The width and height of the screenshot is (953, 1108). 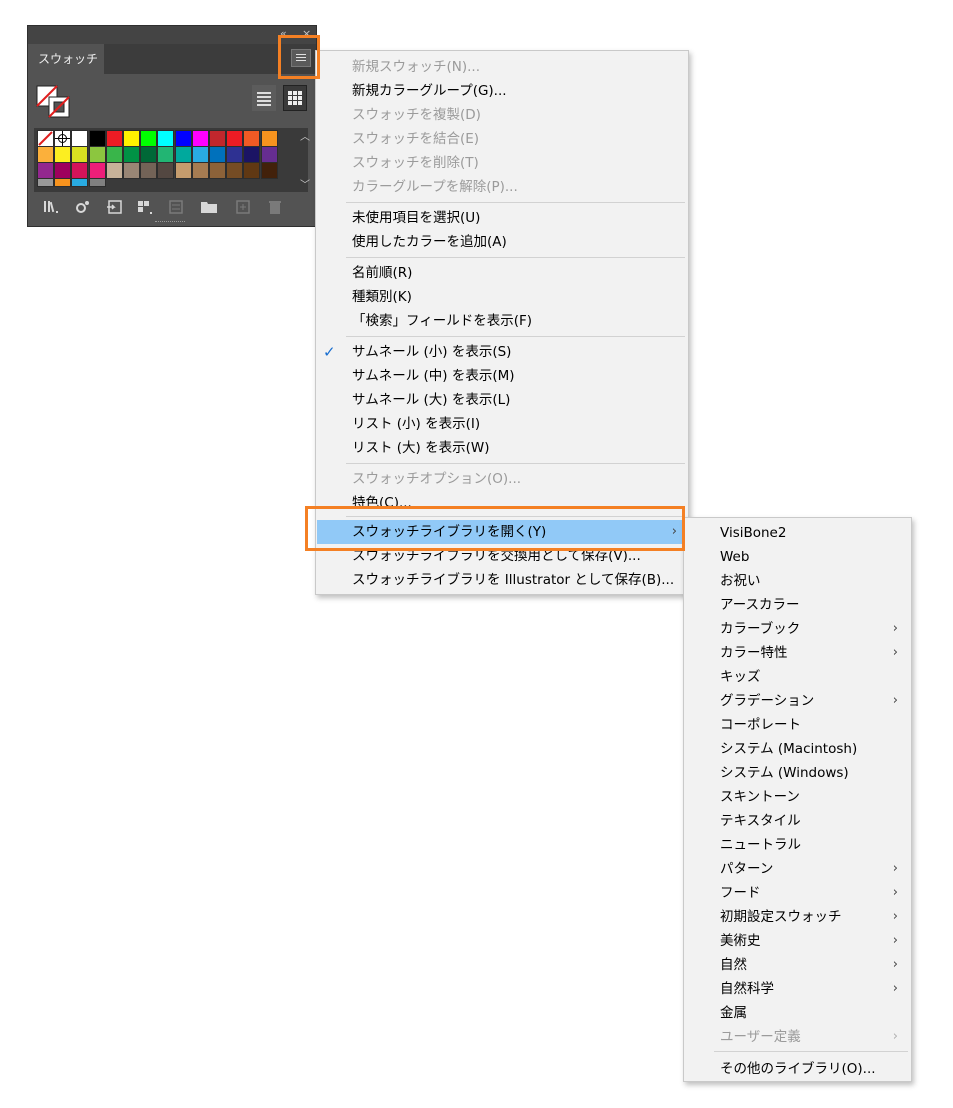 What do you see at coordinates (502, 321) in the screenshot?
I see `menu-item: 「検索」フィールドを表示(F)` at bounding box center [502, 321].